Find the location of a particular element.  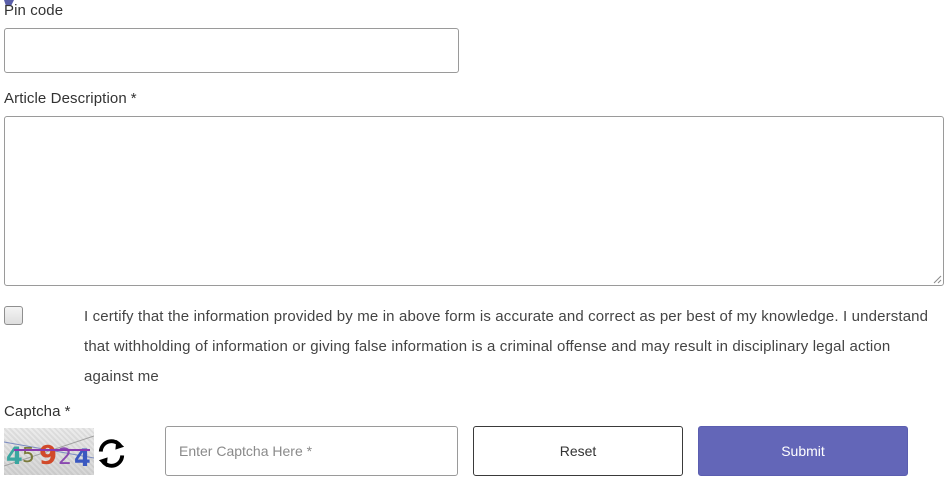

captcha-image: 4 5 9 2 4 is located at coordinates (49, 451).